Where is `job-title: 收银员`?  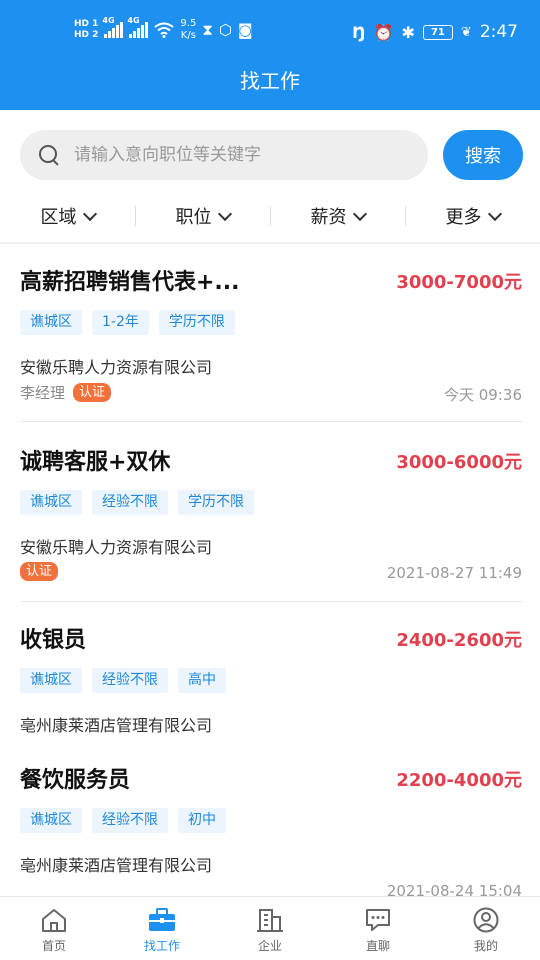
job-title: 收银员 is located at coordinates (53, 640).